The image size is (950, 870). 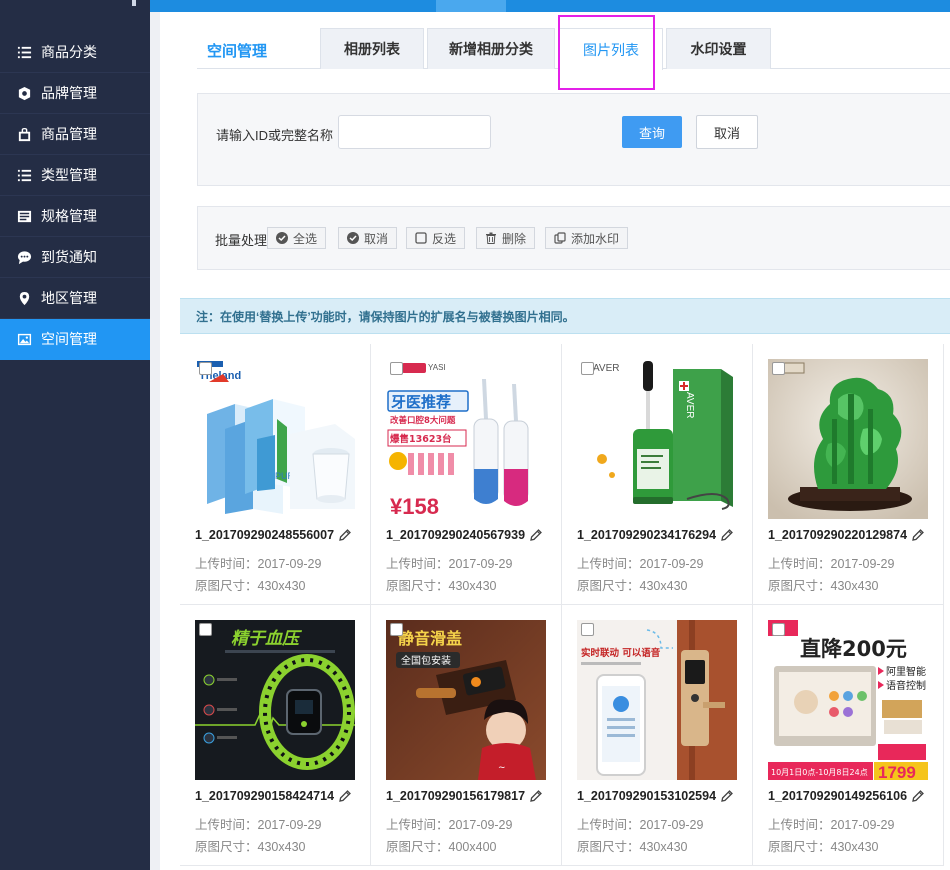 What do you see at coordinates (275, 135) in the screenshot?
I see `search-label: 请输入ID或完整名称` at bounding box center [275, 135].